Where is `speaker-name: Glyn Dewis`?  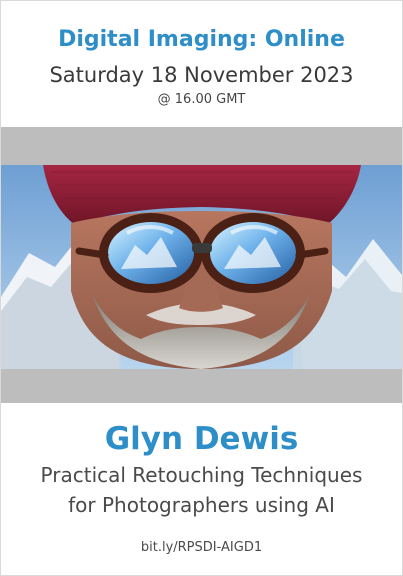
speaker-name: Glyn Dewis is located at coordinates (201, 439).